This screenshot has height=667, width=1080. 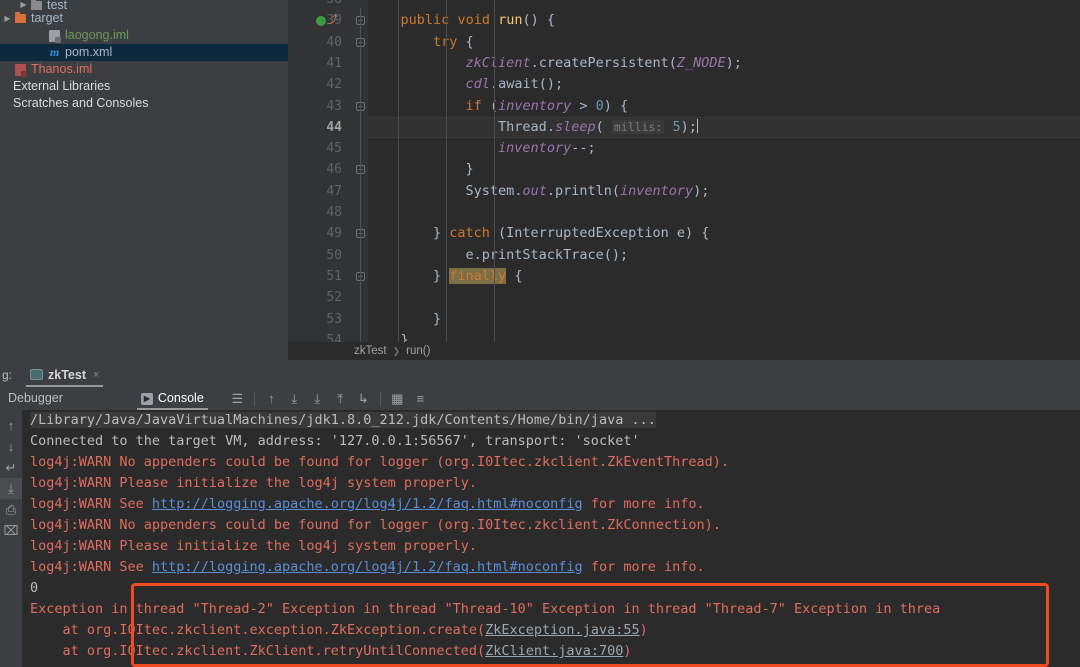 I want to click on code-token: out, so click(x=534, y=190).